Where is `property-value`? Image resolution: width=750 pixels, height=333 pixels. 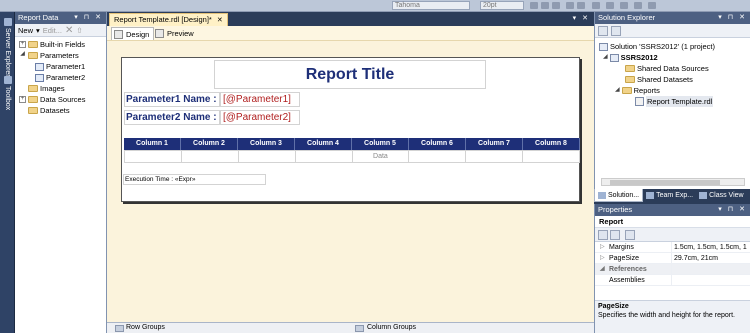
property-value is located at coordinates (710, 280).